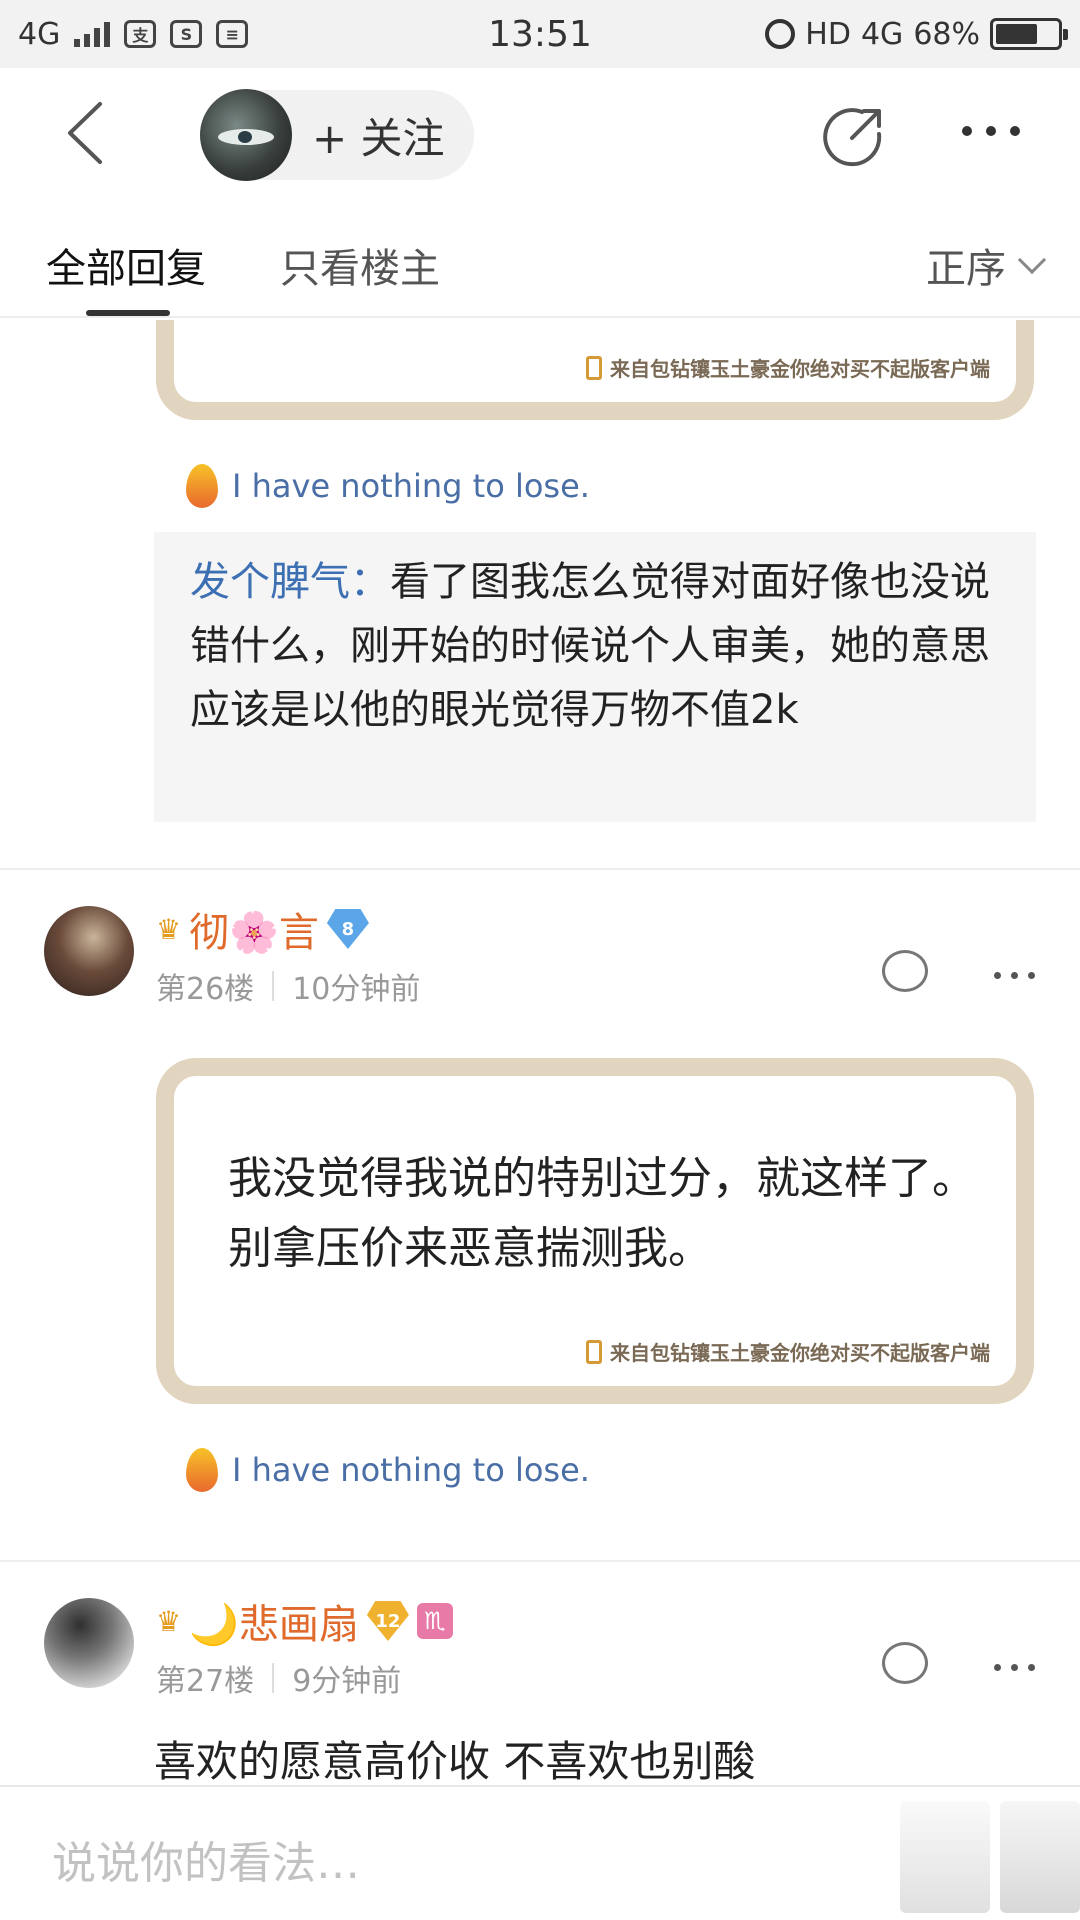  What do you see at coordinates (602, 1213) in the screenshot?
I see `post-text: 我没觉得我说的特别过分，就这样了。别拿压价来恶意揣测我。` at bounding box center [602, 1213].